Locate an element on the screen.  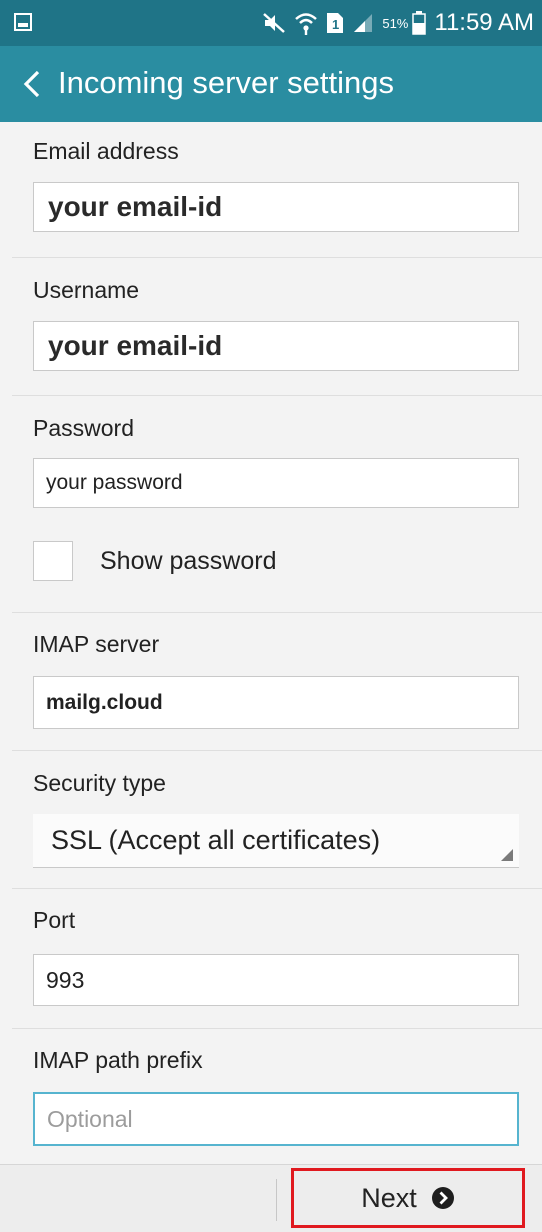
email-label: Email address is located at coordinates (106, 151).